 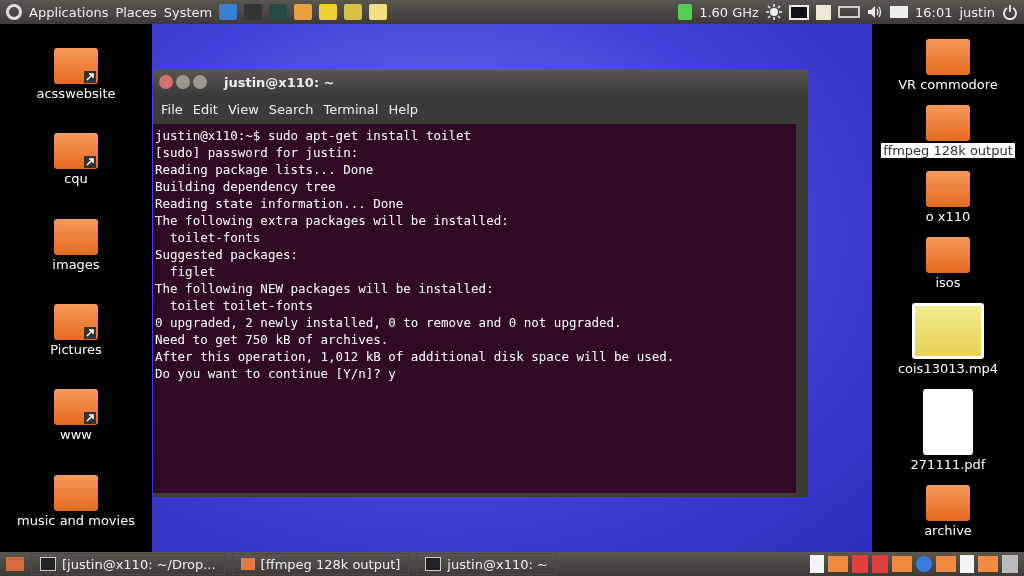 What do you see at coordinates (166, 82) in the screenshot?
I see `close-button` at bounding box center [166, 82].